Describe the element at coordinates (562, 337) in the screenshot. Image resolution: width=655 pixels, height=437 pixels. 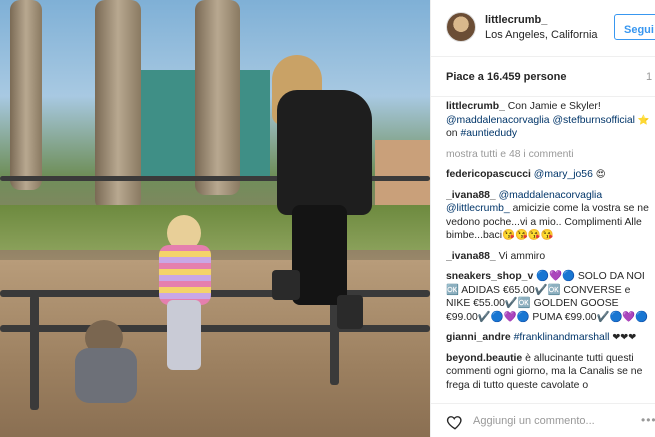
I see `hashtag-link: #franklinandmarshall` at that location.